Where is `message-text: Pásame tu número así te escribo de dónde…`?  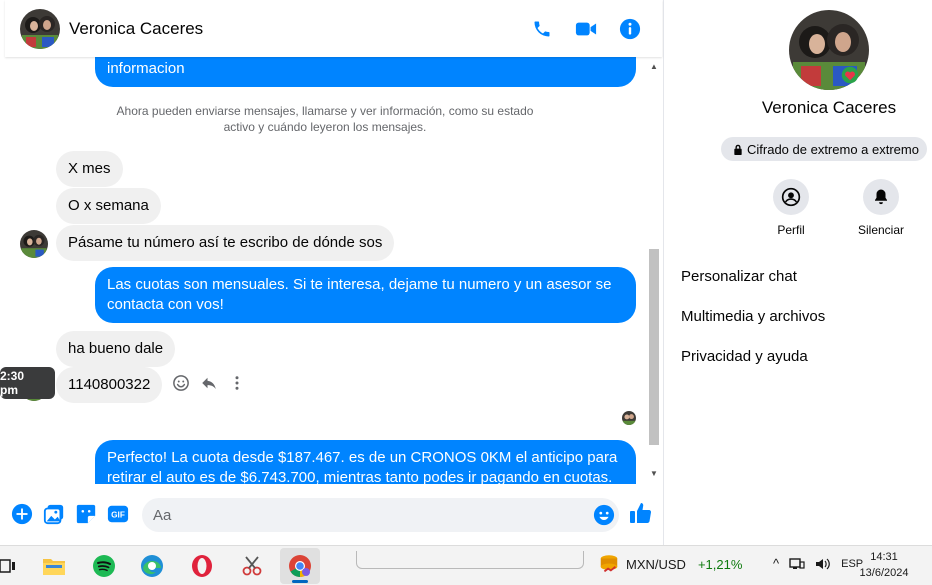
message-text: Pásame tu número así te escribo de dónde… is located at coordinates (225, 242).